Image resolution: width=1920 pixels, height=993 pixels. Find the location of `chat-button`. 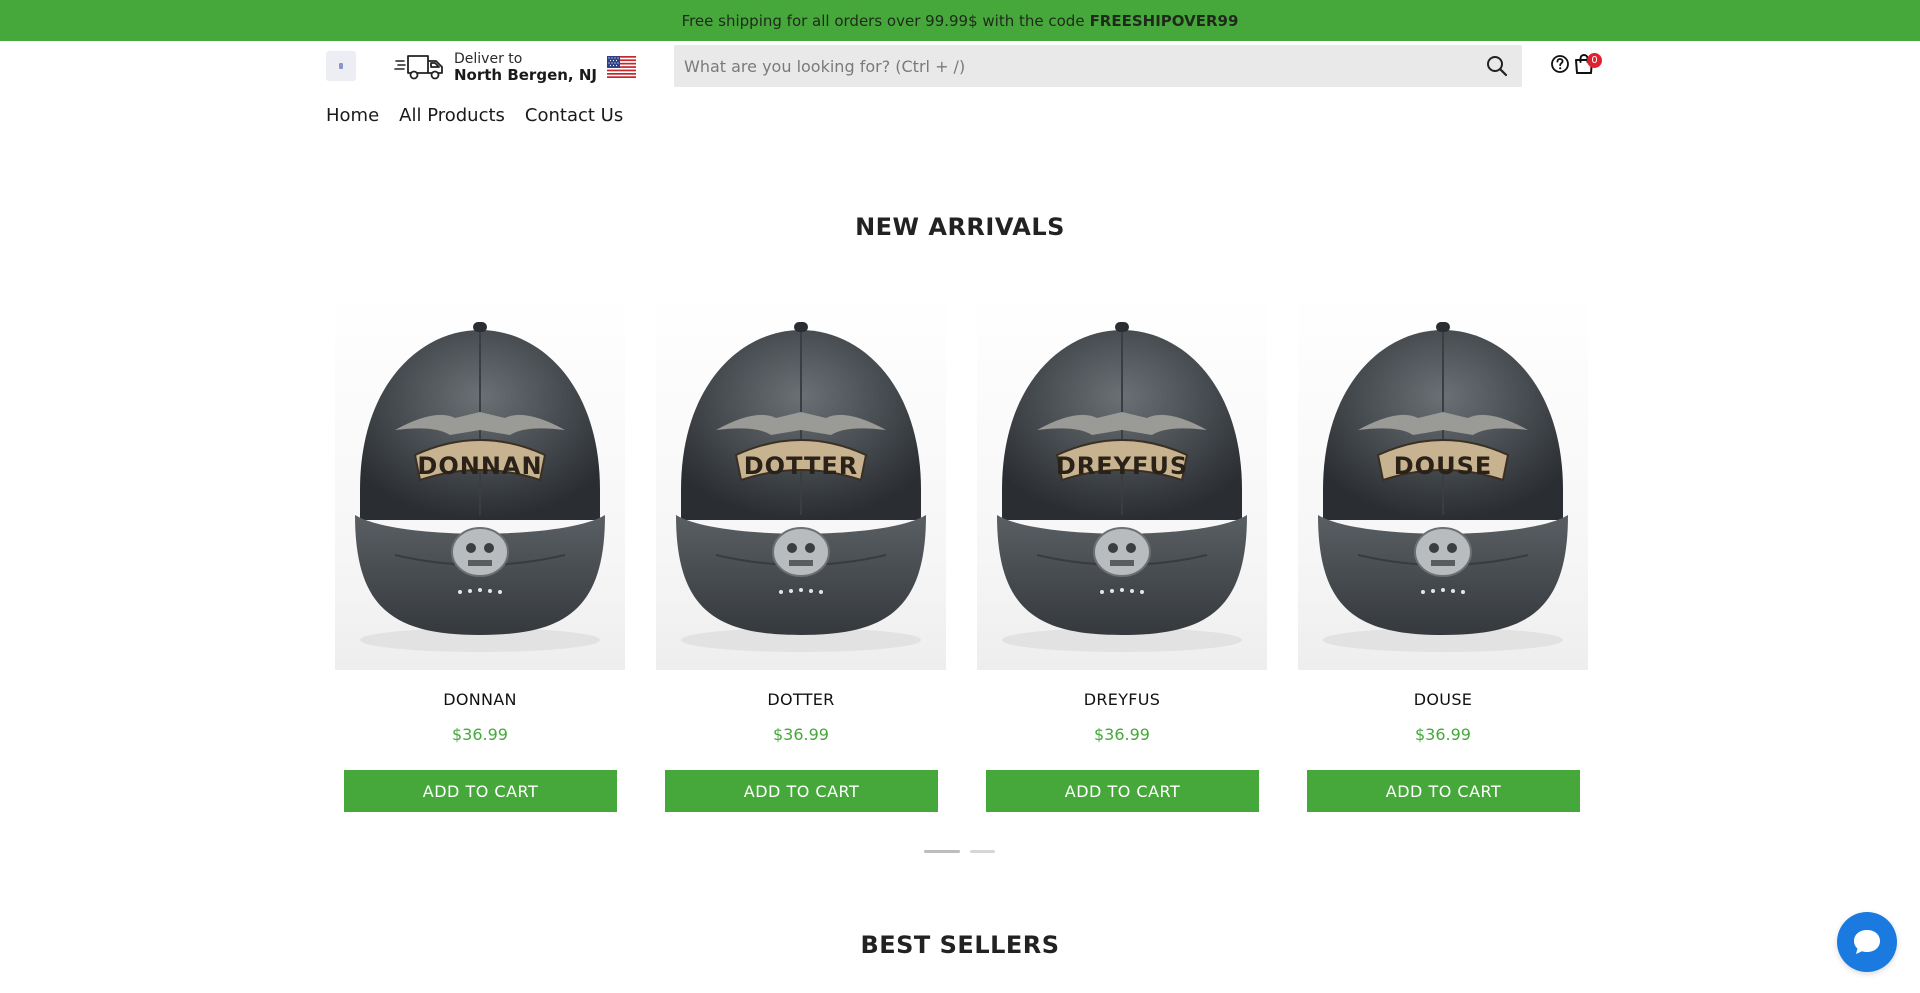

chat-button is located at coordinates (1867, 942).